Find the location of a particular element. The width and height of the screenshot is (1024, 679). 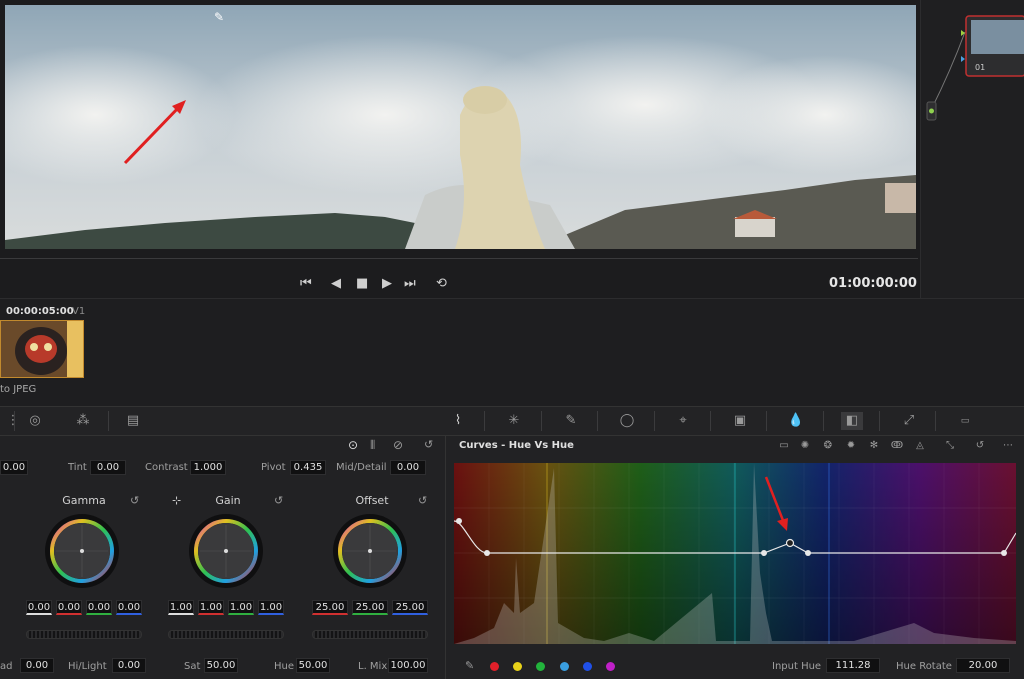

lmix-label: L. Mix is located at coordinates (373, 666).